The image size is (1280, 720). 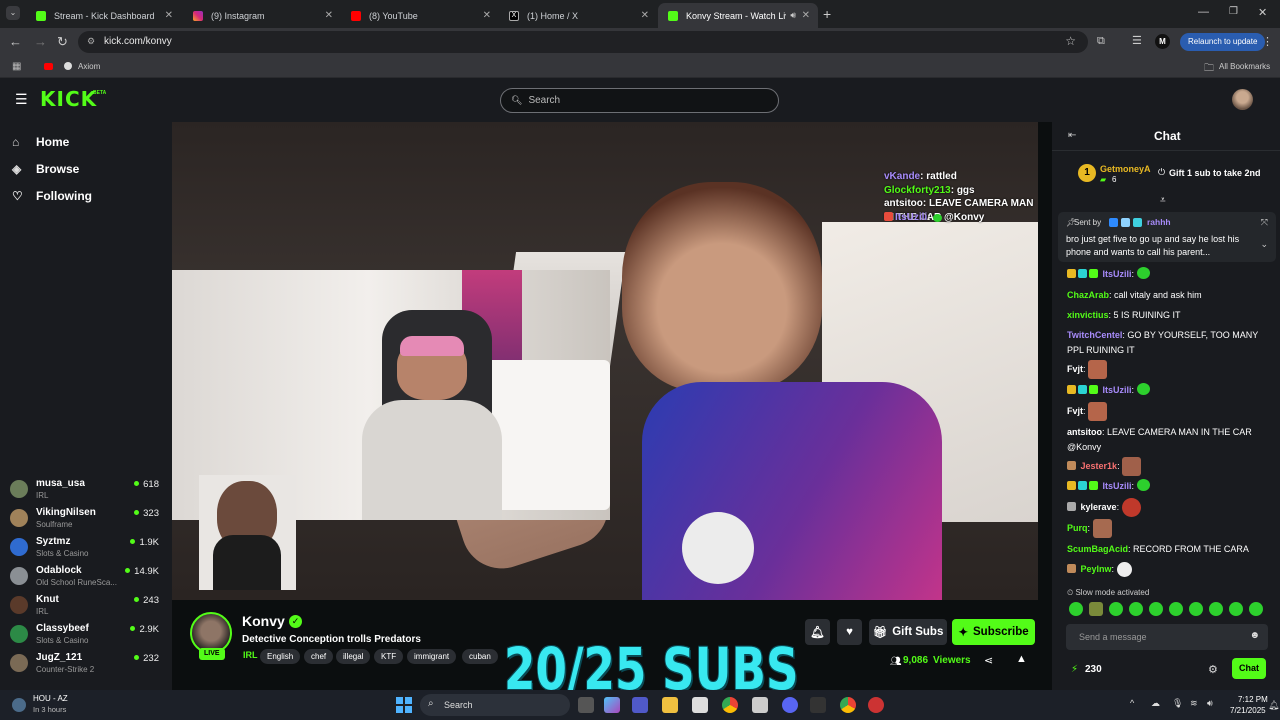 What do you see at coordinates (849, 632) in the screenshot?
I see `follow-button: ♥` at bounding box center [849, 632].